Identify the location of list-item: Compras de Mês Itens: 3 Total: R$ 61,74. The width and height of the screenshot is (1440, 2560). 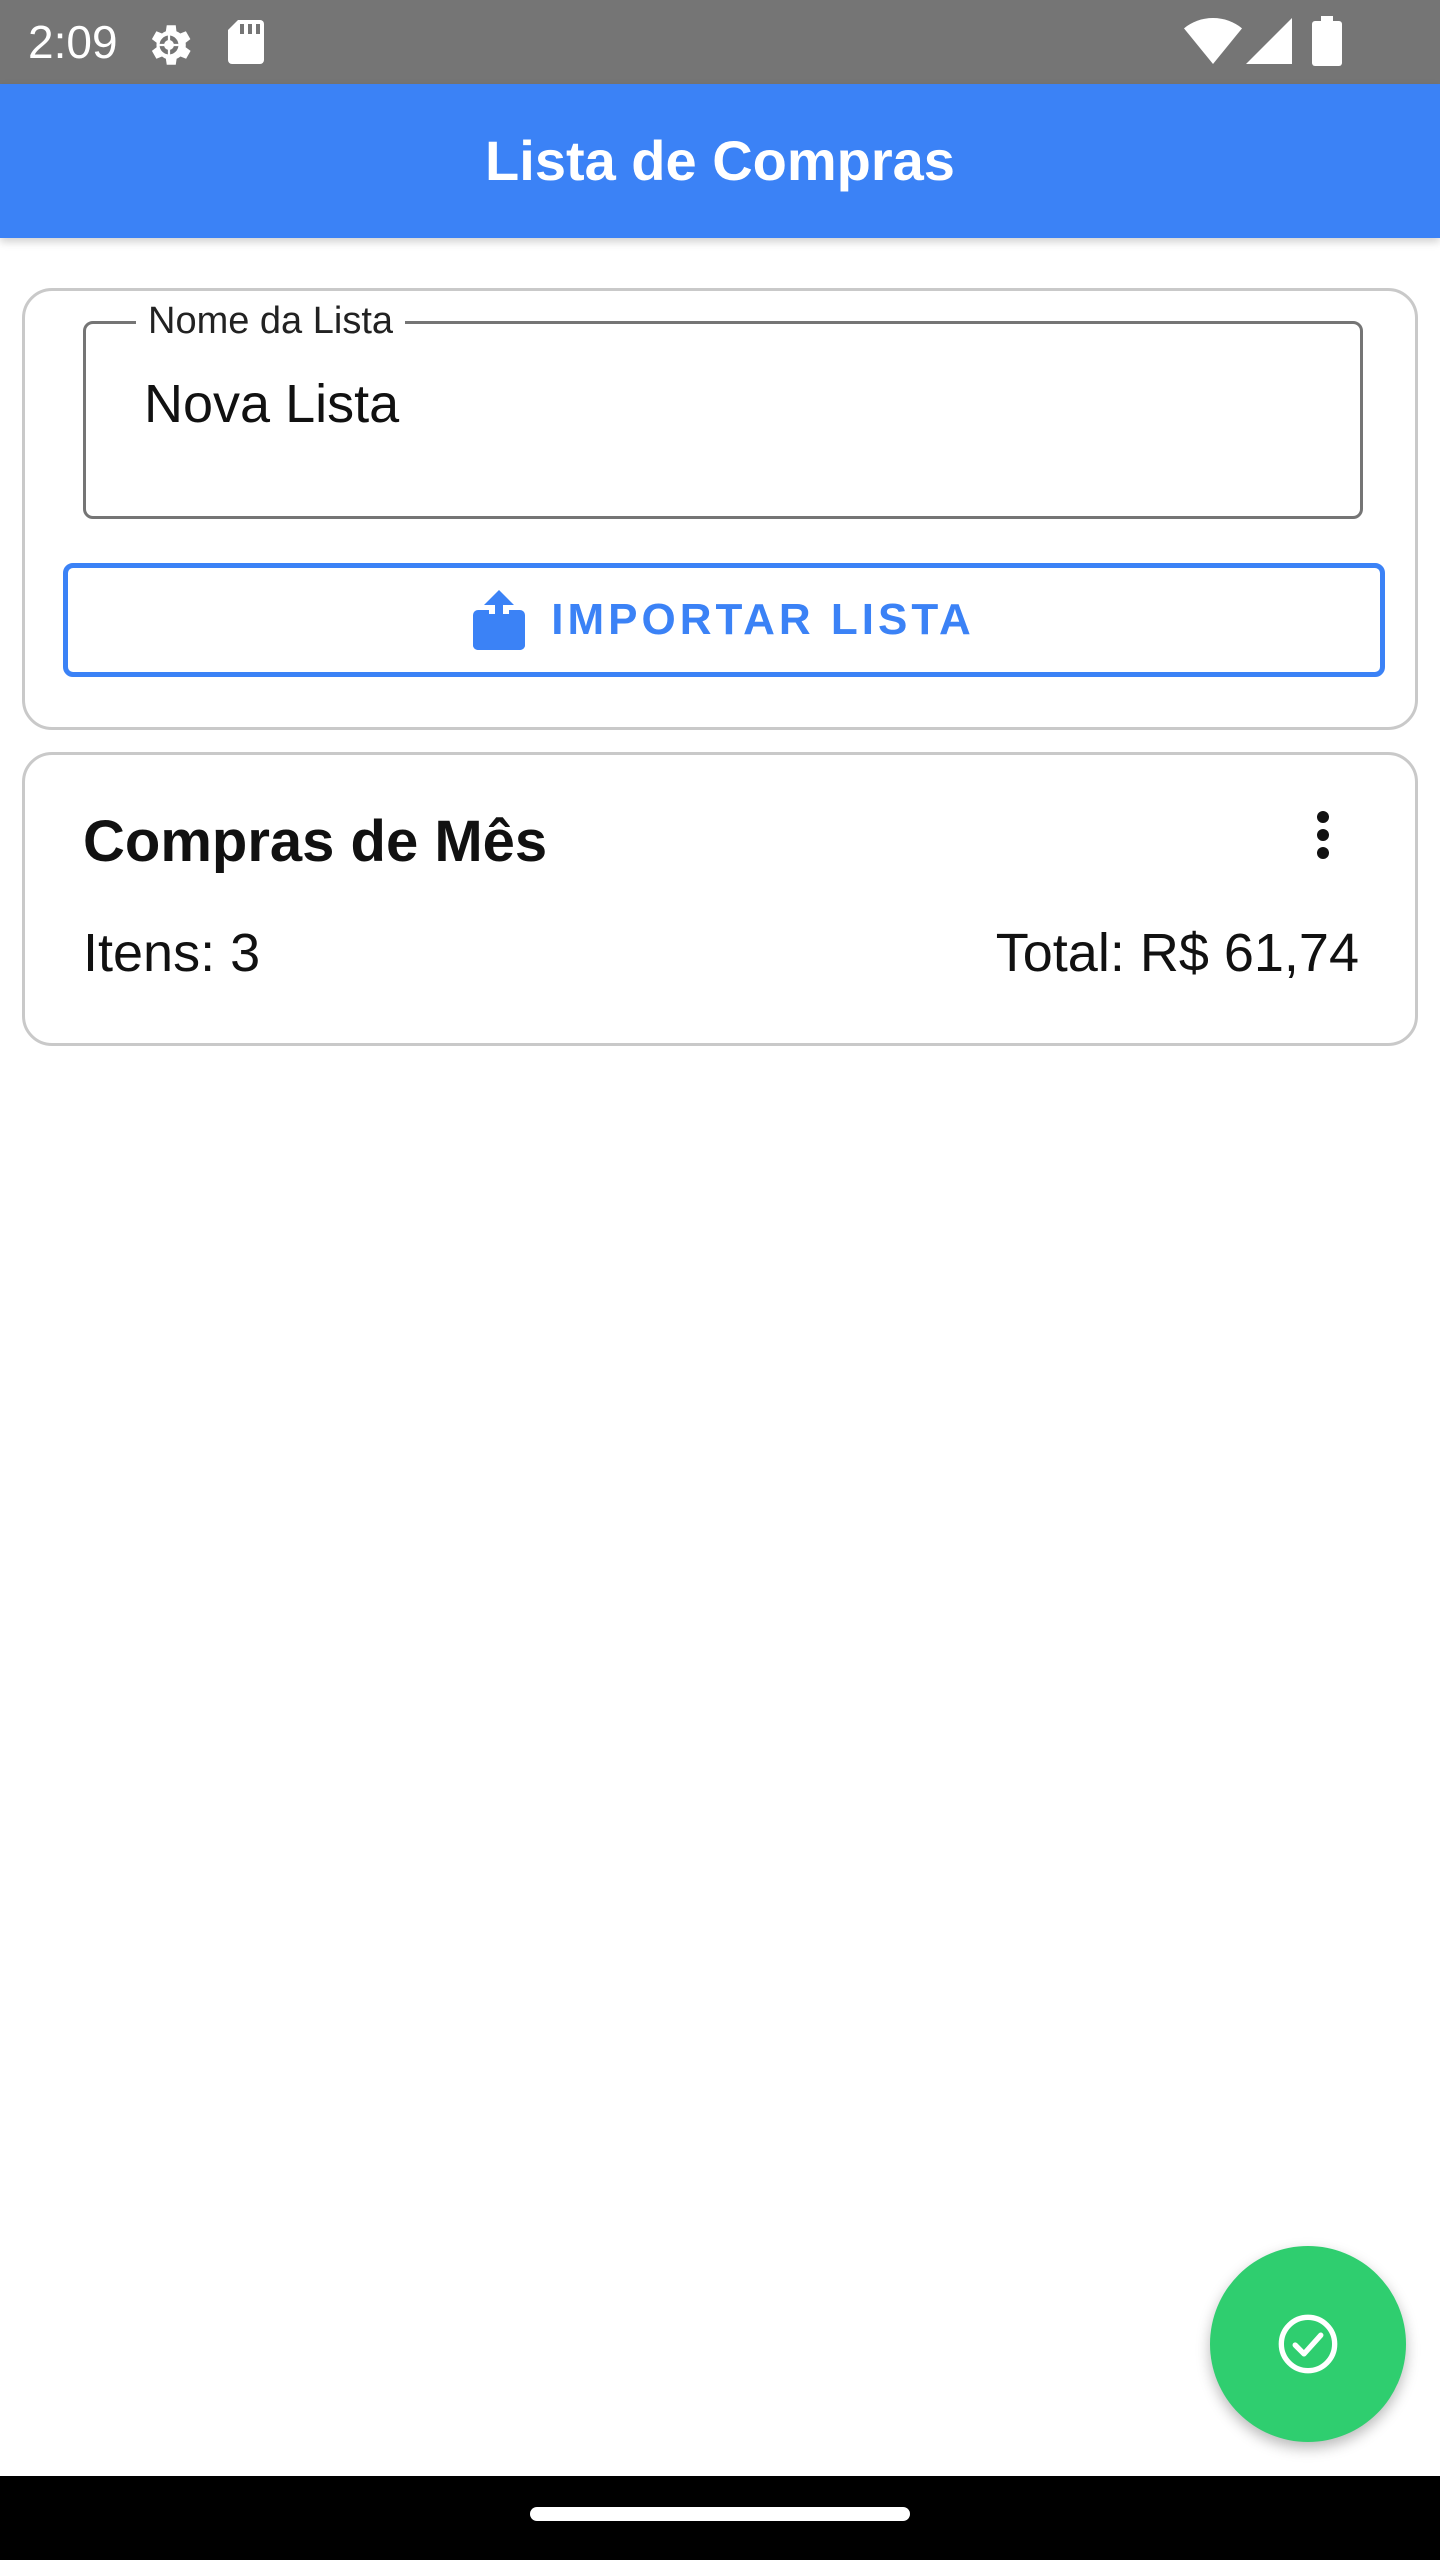
(720, 899).